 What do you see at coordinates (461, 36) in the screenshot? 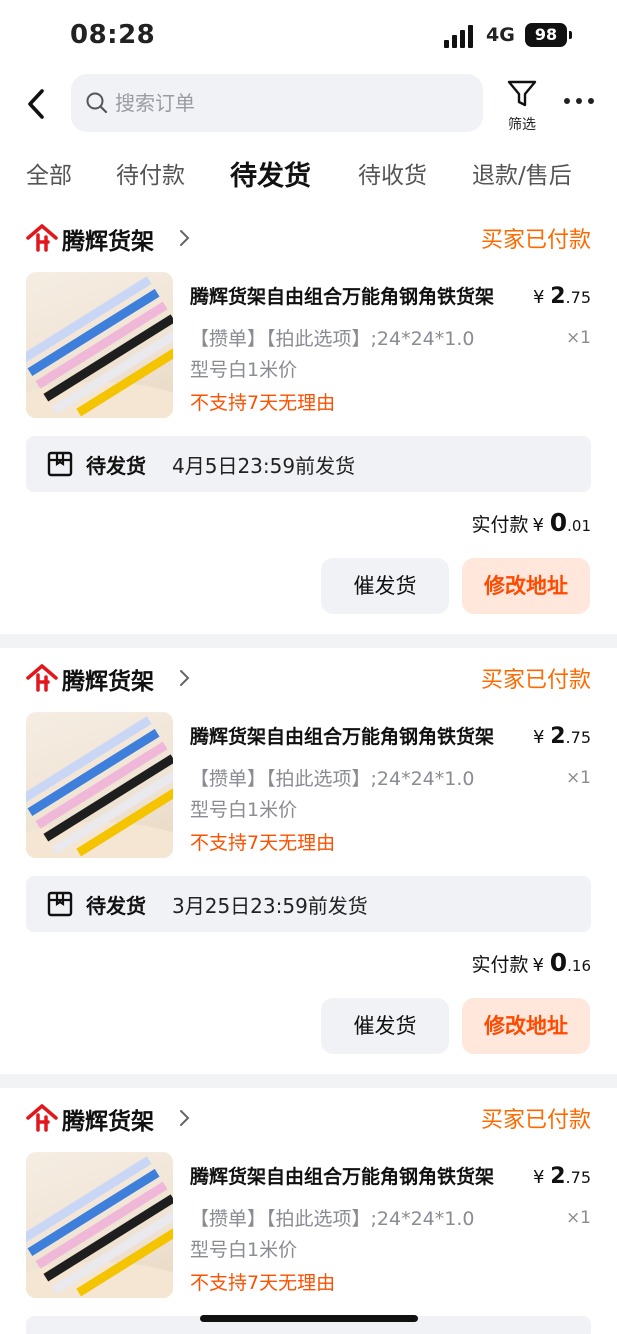
I see `signal-icon` at bounding box center [461, 36].